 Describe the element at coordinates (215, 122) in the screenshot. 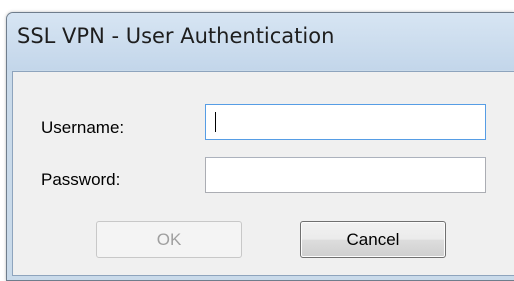

I see `text-caret` at that location.